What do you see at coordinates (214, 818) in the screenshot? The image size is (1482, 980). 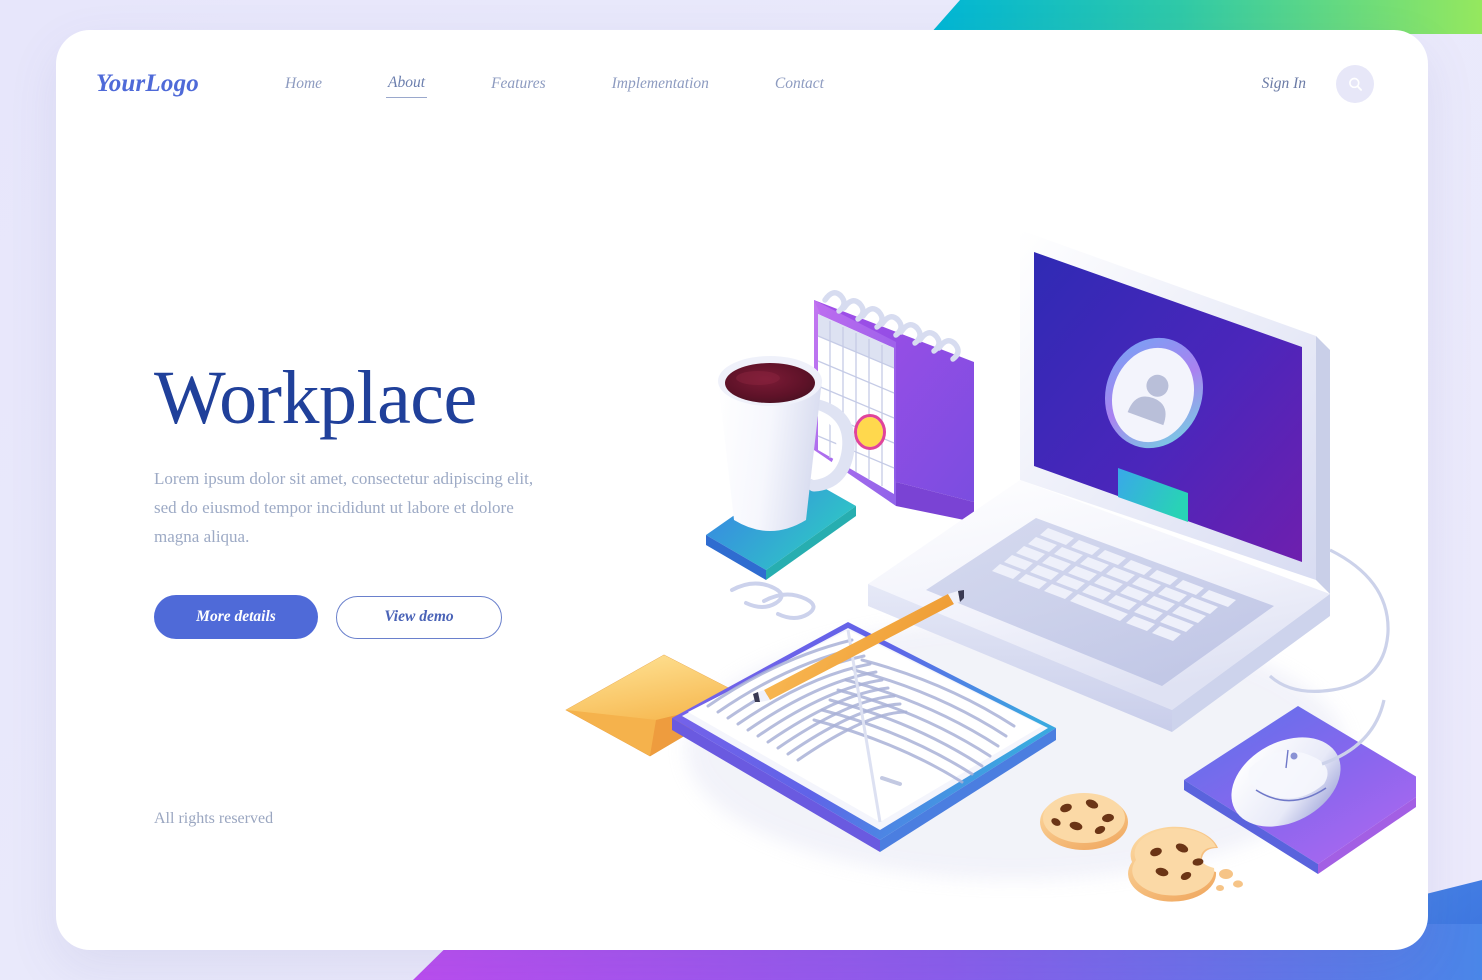 I see `copyright-text: All rights reserved` at bounding box center [214, 818].